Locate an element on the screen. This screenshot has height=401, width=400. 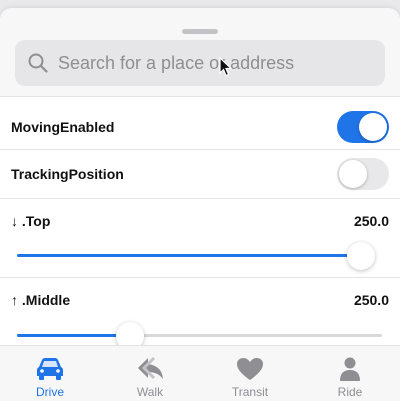
top-slider-thumb is located at coordinates (361, 256).